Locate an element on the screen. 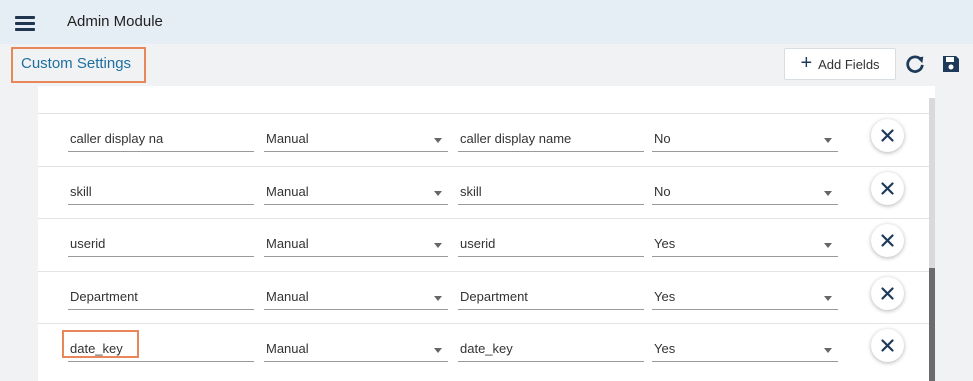  right-gutter is located at coordinates (954, 233).